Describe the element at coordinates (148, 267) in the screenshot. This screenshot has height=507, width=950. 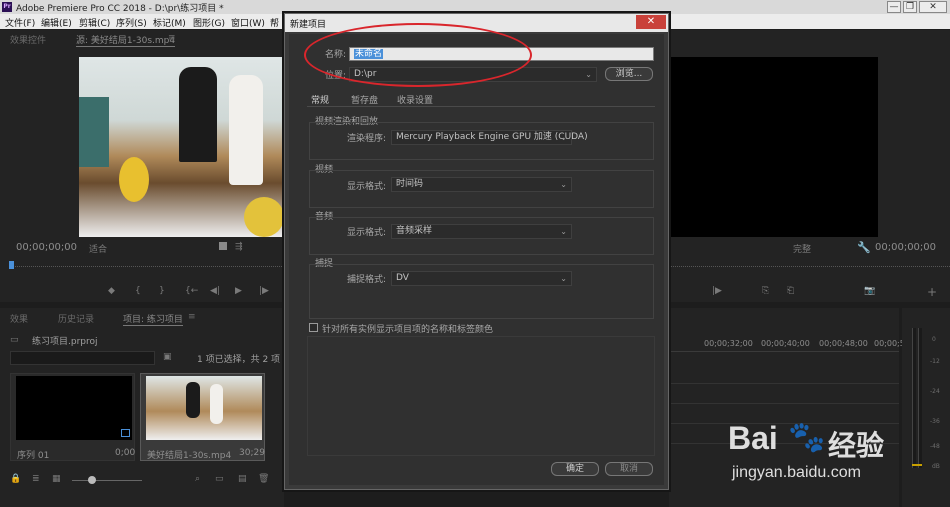
I see `source-ruler` at that location.